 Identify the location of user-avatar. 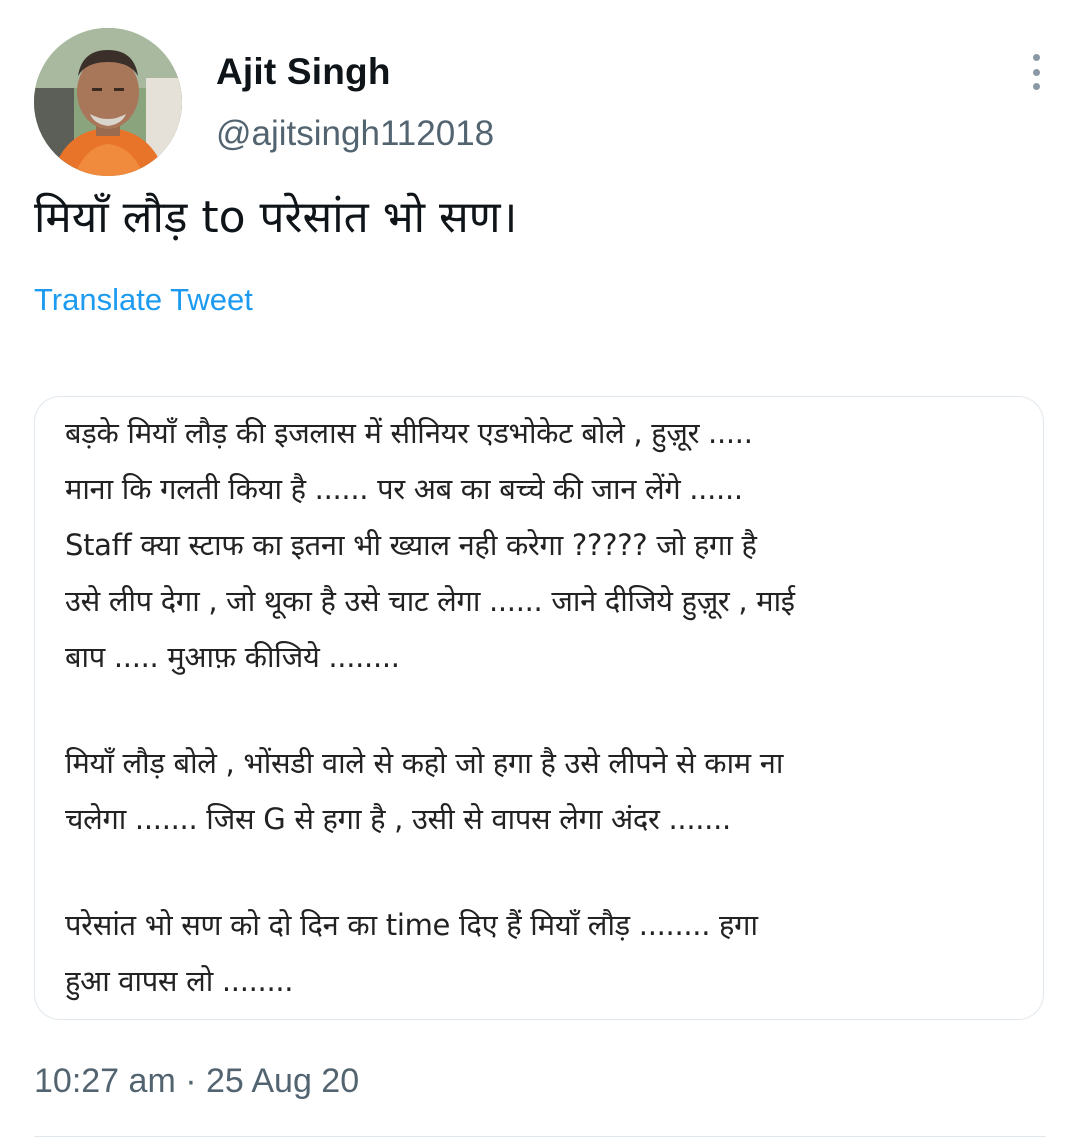
(108, 102).